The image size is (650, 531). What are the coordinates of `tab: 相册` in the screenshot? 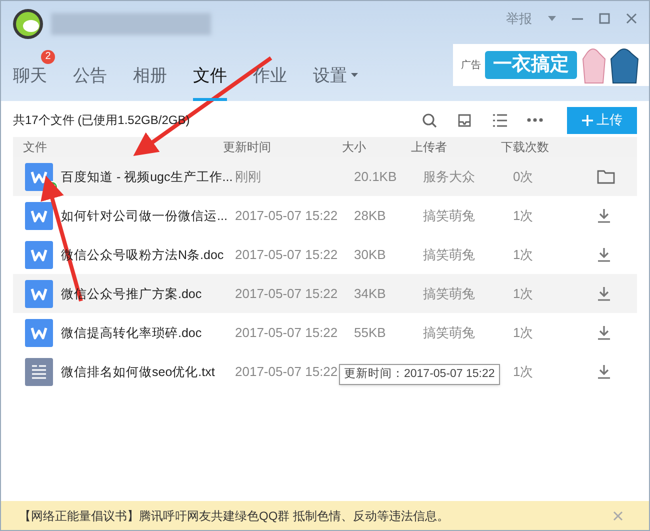 It's located at (150, 81).